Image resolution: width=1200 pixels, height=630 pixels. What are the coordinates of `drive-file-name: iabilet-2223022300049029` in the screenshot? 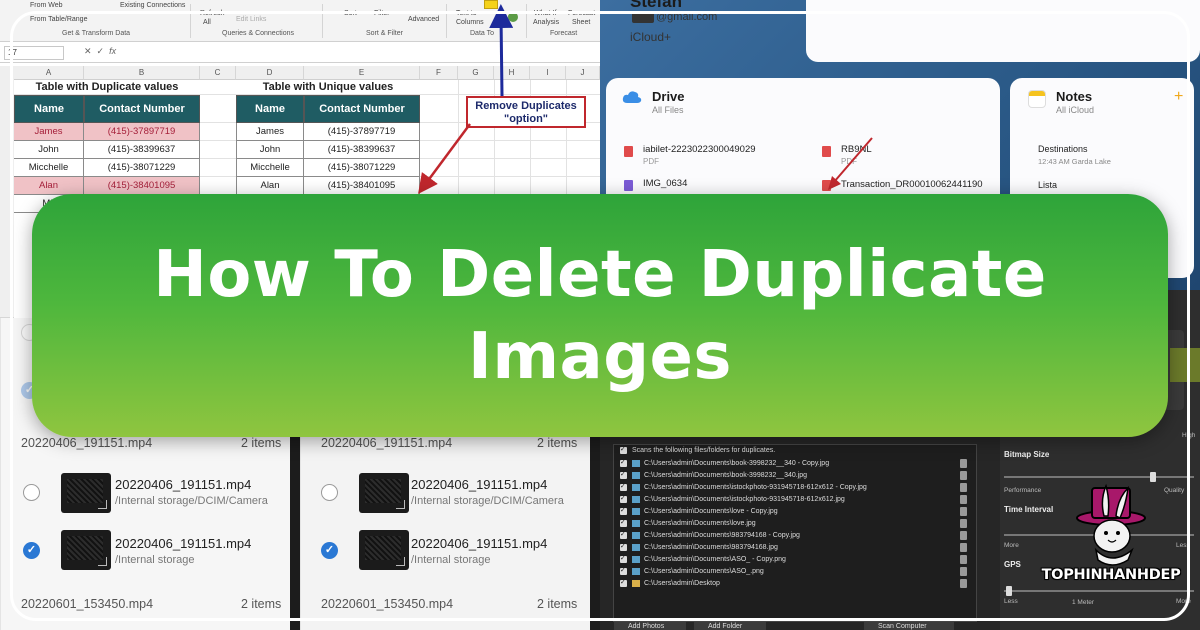 It's located at (699, 149).